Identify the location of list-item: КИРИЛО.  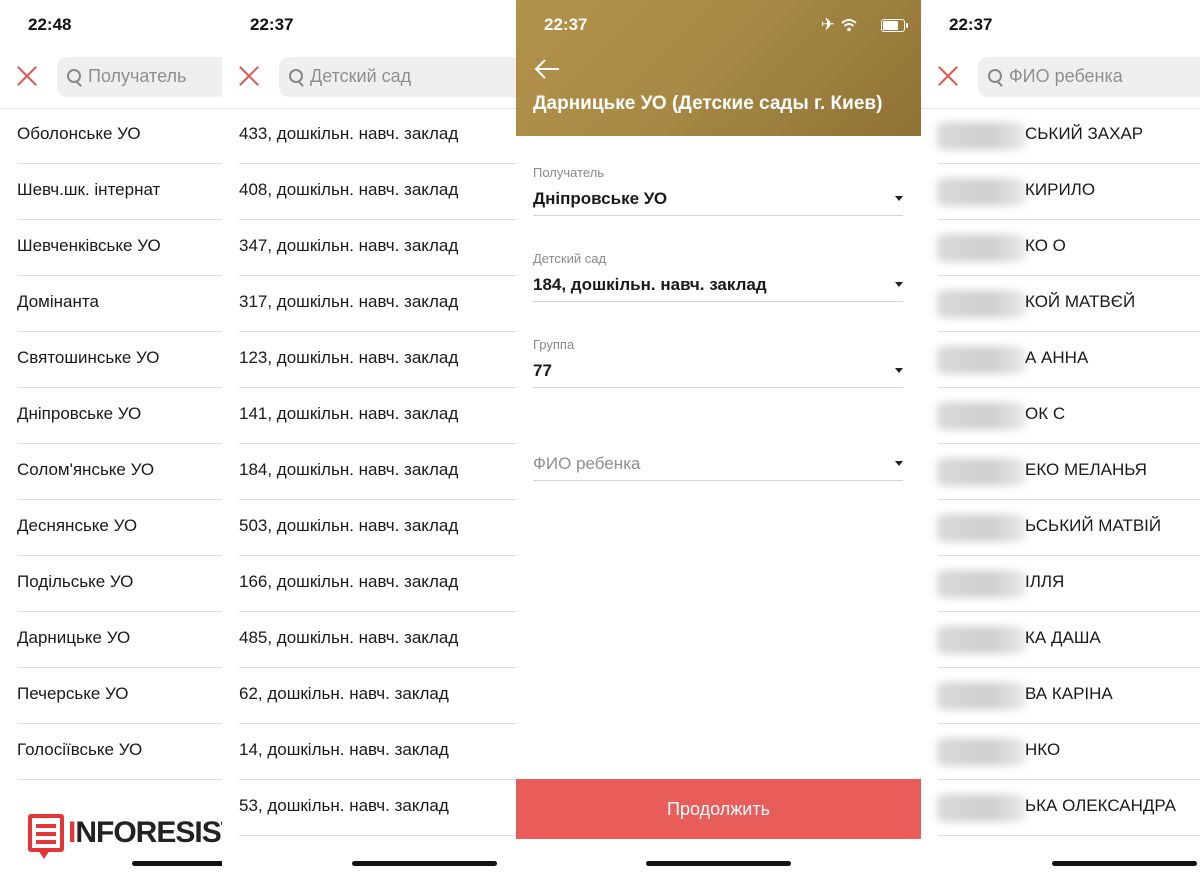
(1060, 192).